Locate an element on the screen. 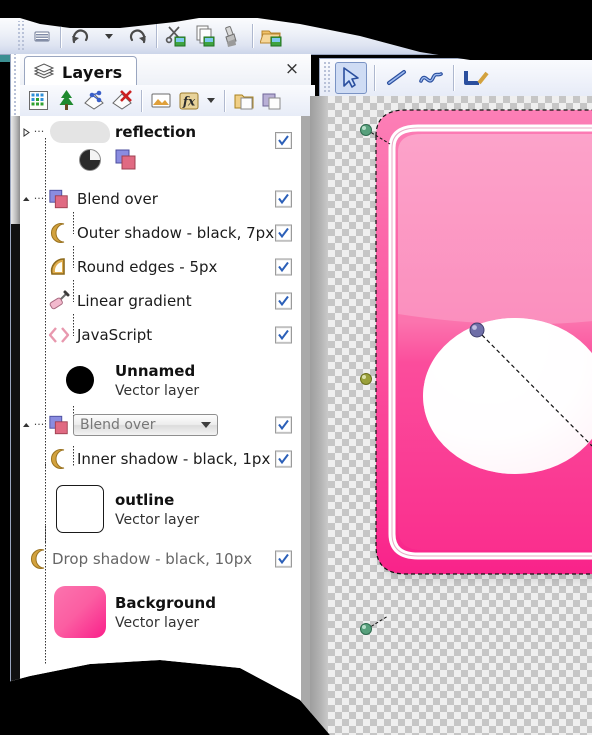 The image size is (592, 735). blend-mode-value: Blend over is located at coordinates (118, 425).